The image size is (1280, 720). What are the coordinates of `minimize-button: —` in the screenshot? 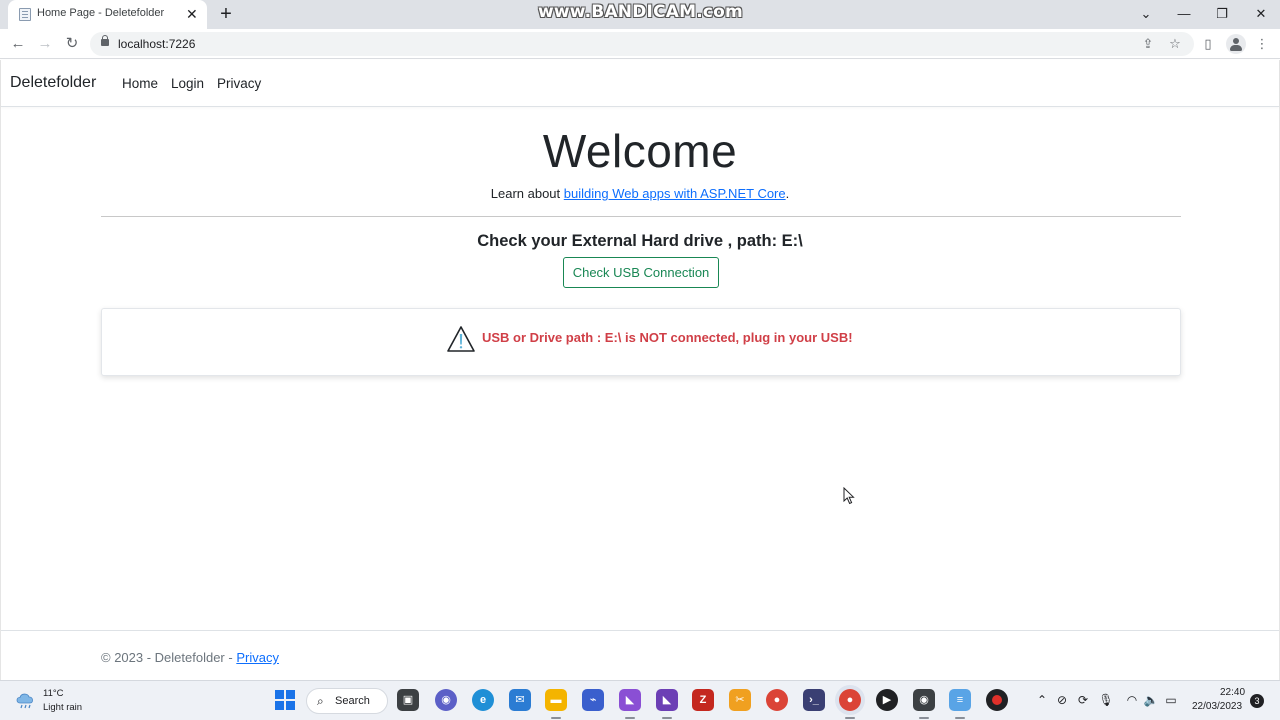 It's located at (1184, 14).